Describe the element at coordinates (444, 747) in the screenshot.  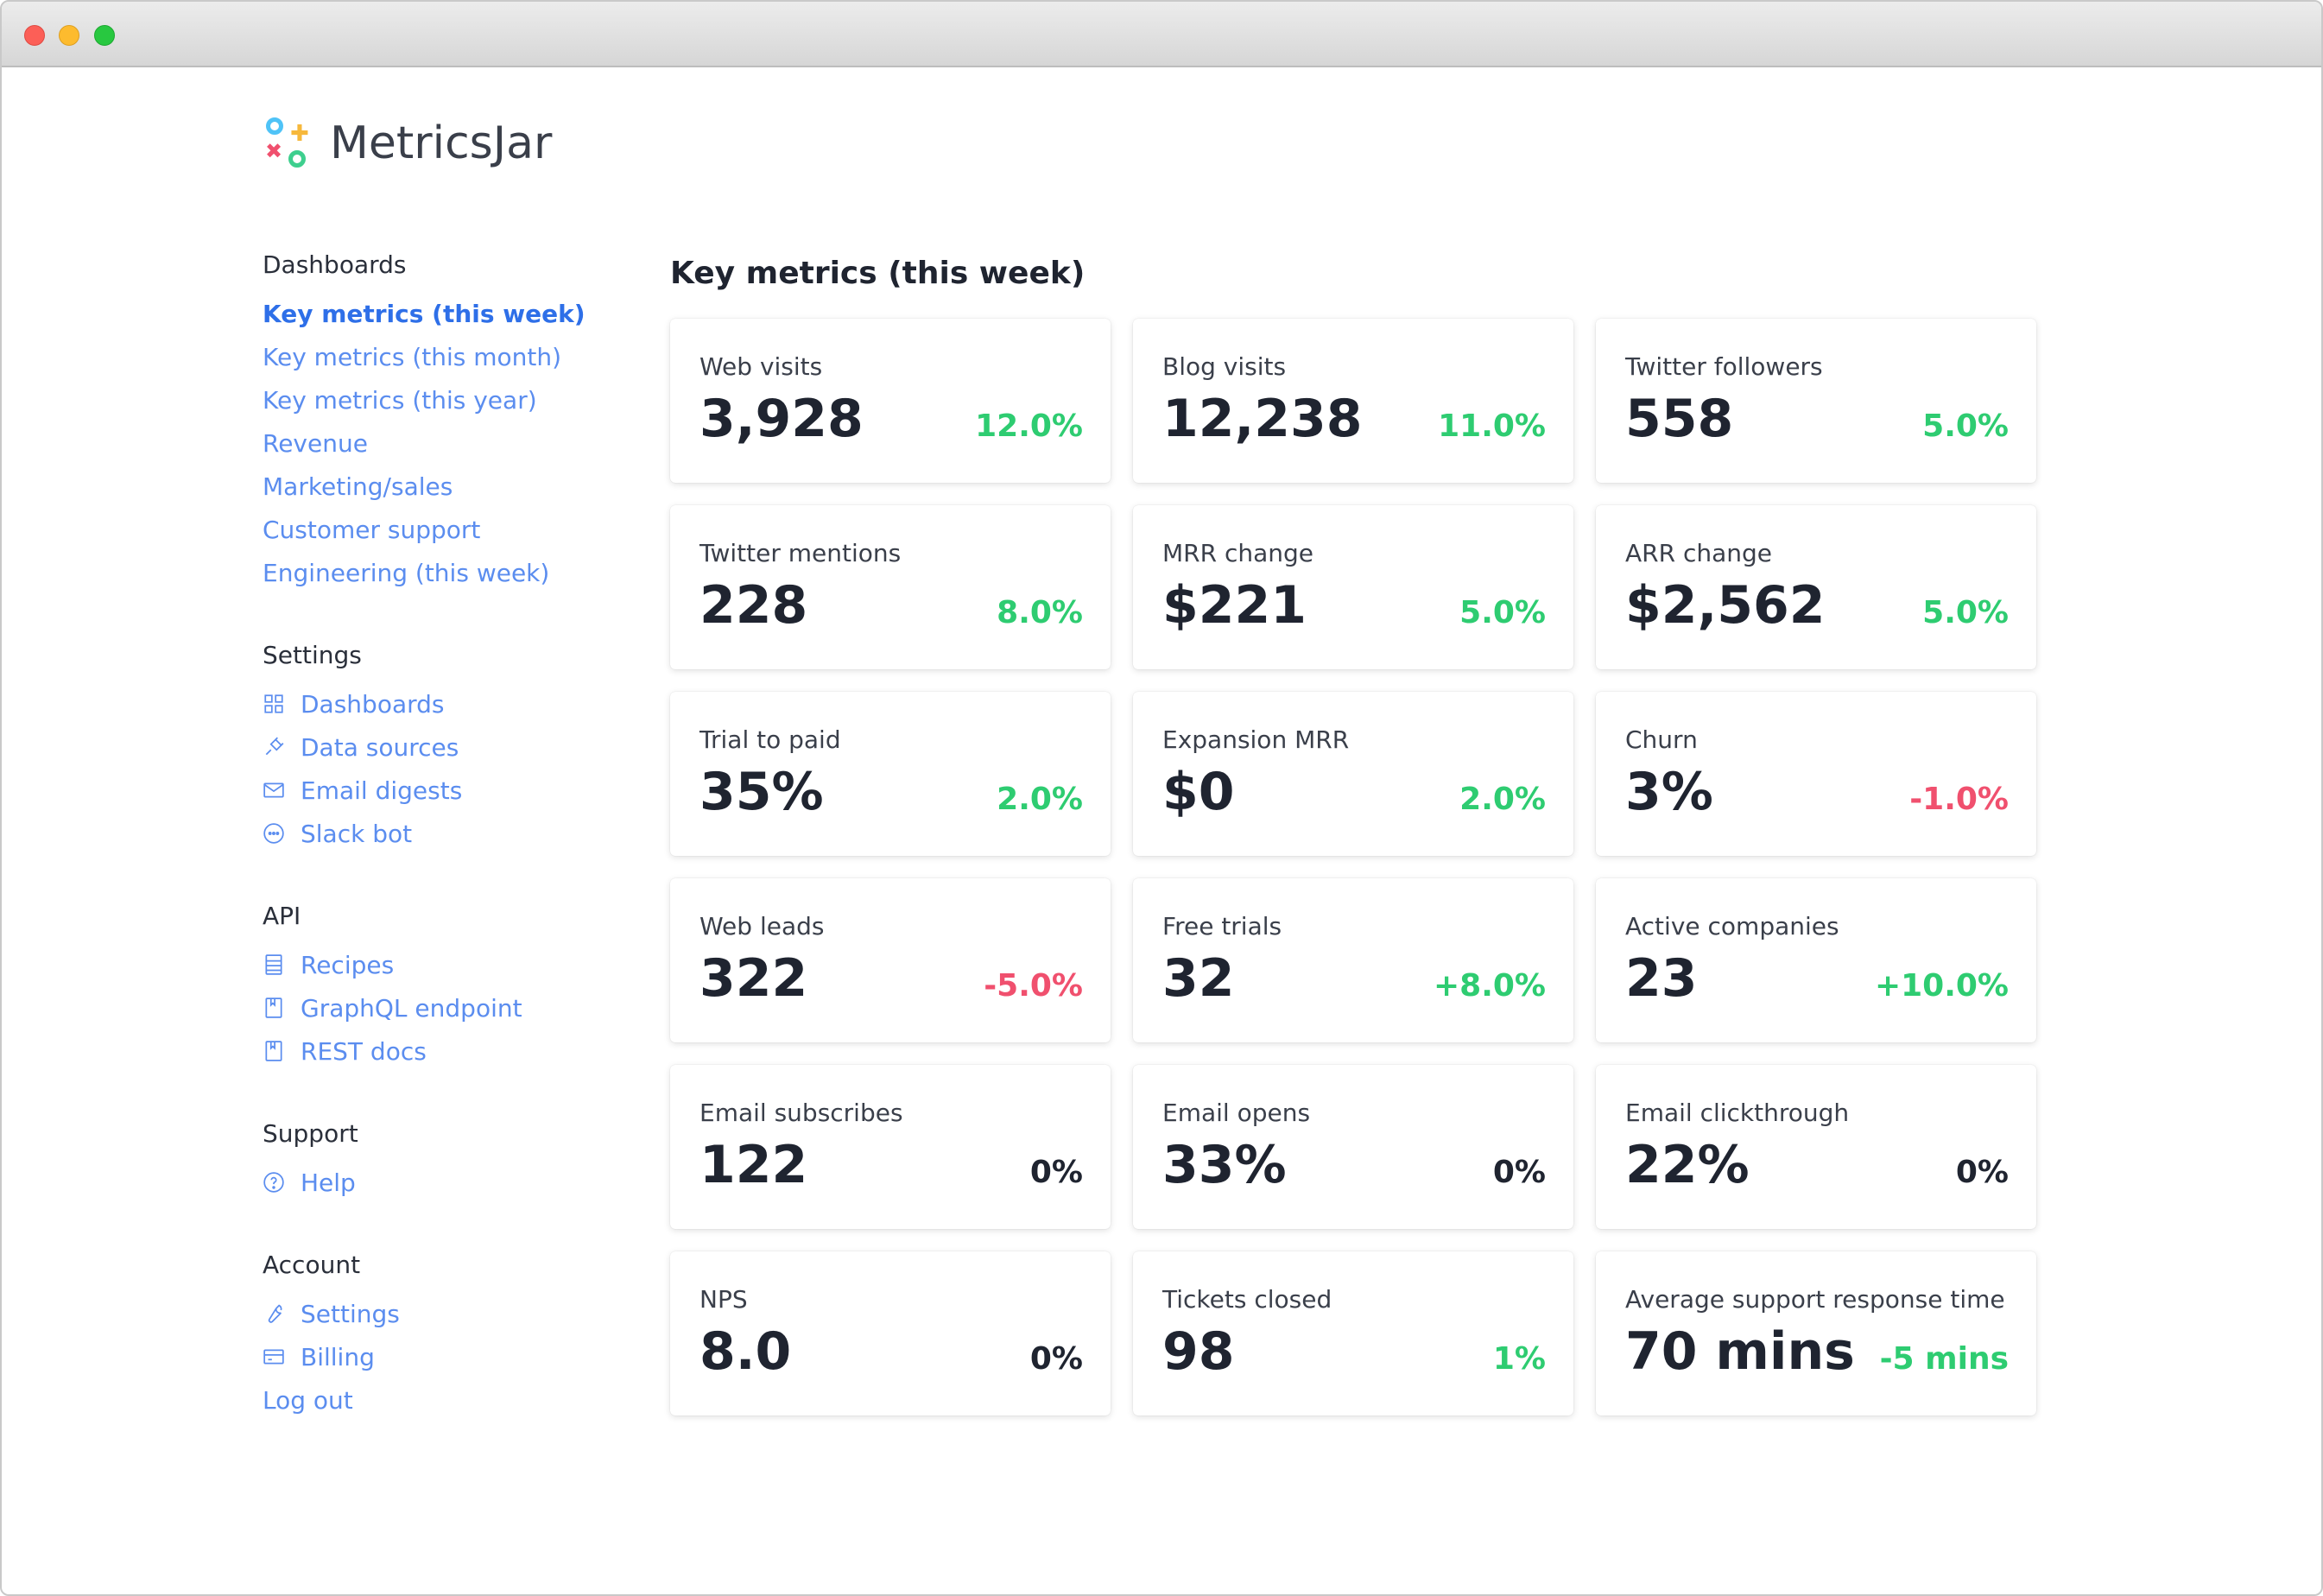
I see `sidebar-item-settings-data-sources: Data sources` at that location.